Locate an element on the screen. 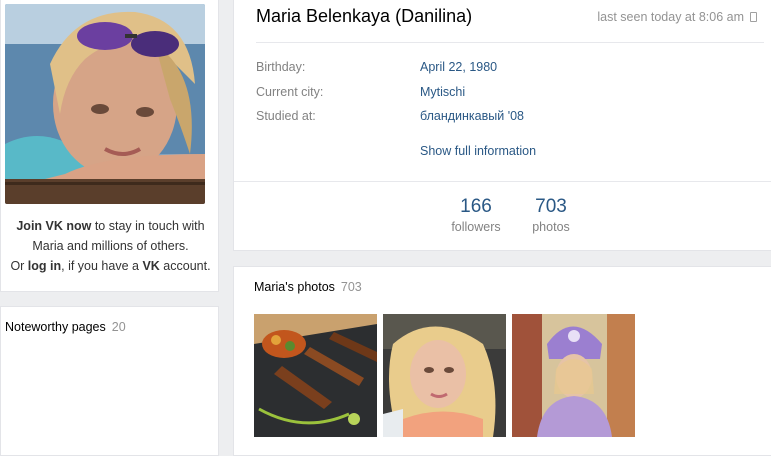 The width and height of the screenshot is (771, 456). join-line-2: Maria and millions of others. is located at coordinates (110, 246).